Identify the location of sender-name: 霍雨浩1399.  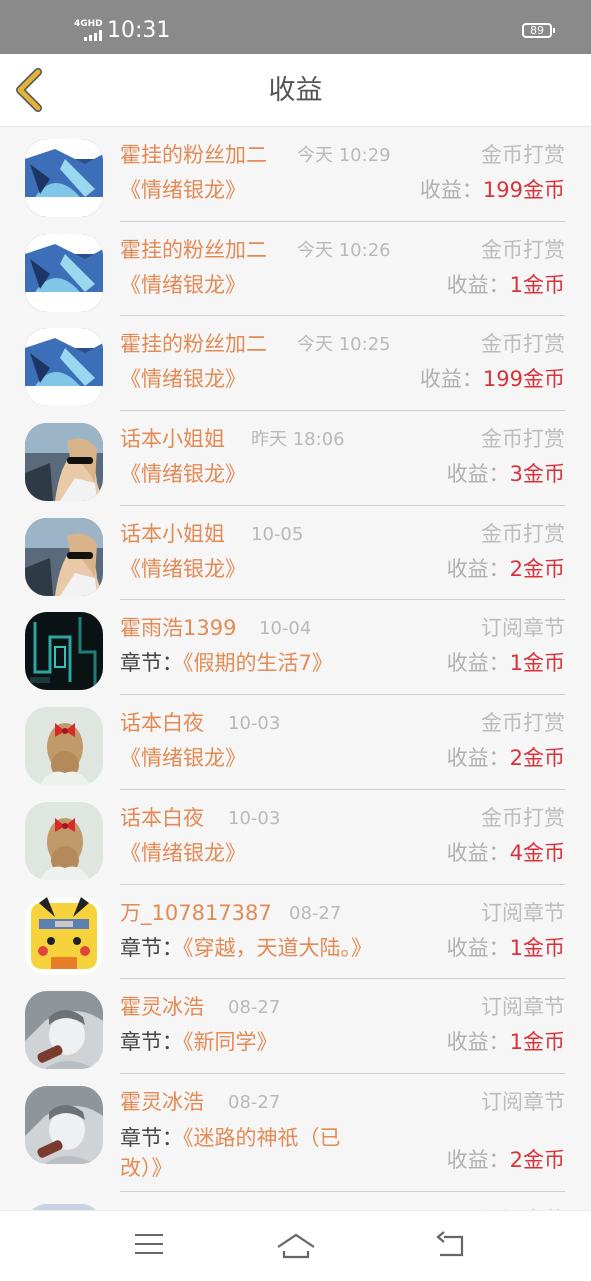
(178, 628).